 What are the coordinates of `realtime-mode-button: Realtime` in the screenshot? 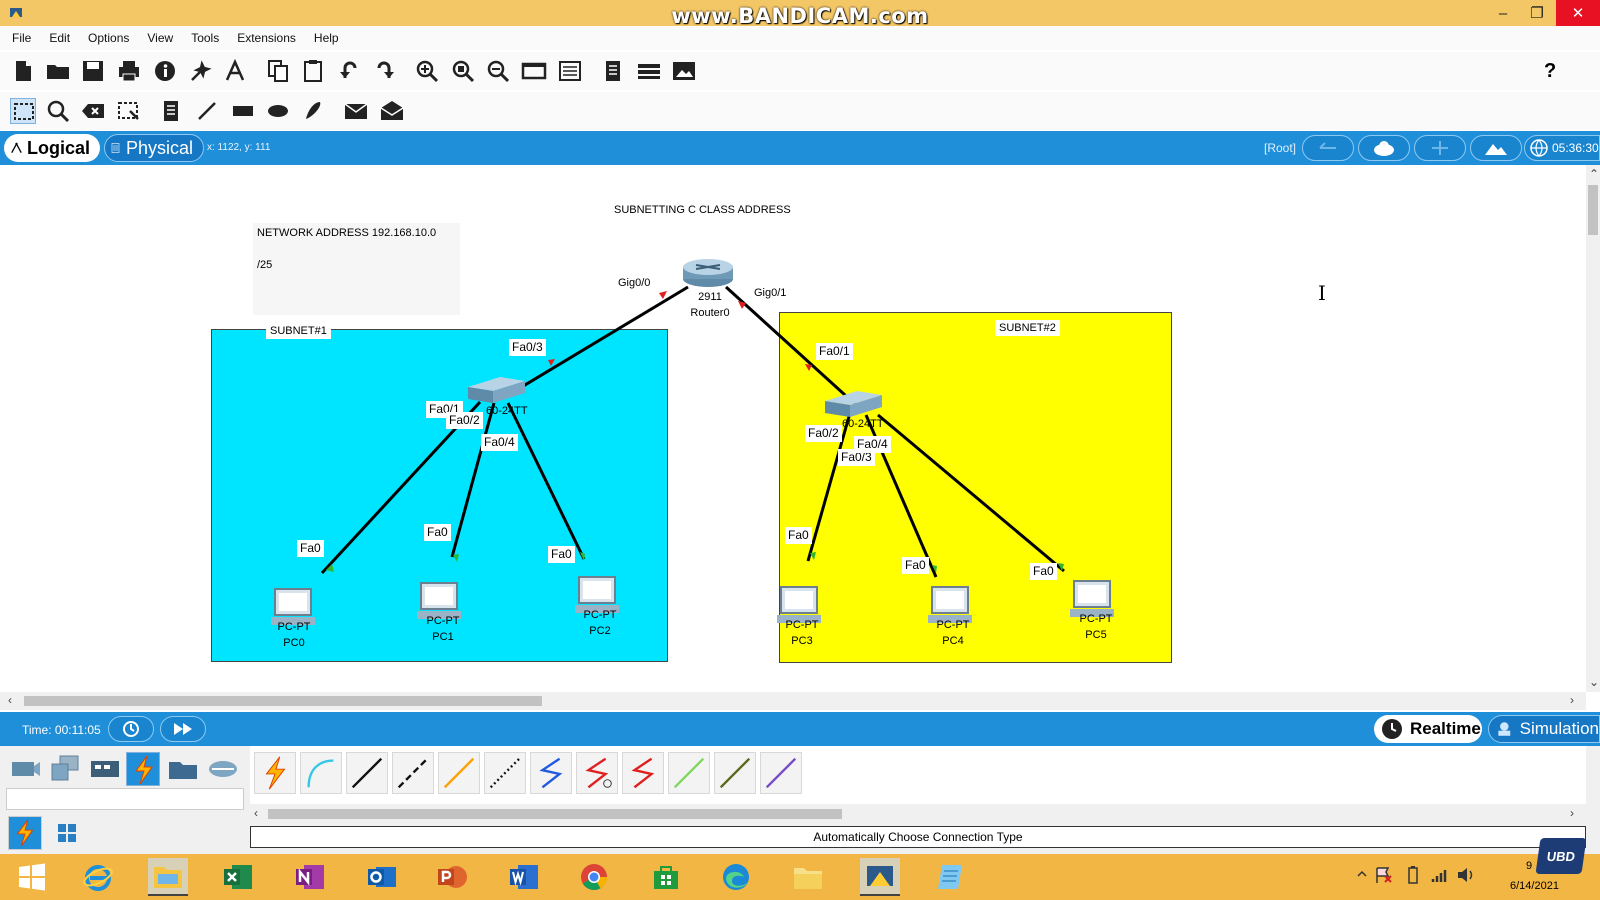 It's located at (1428, 729).